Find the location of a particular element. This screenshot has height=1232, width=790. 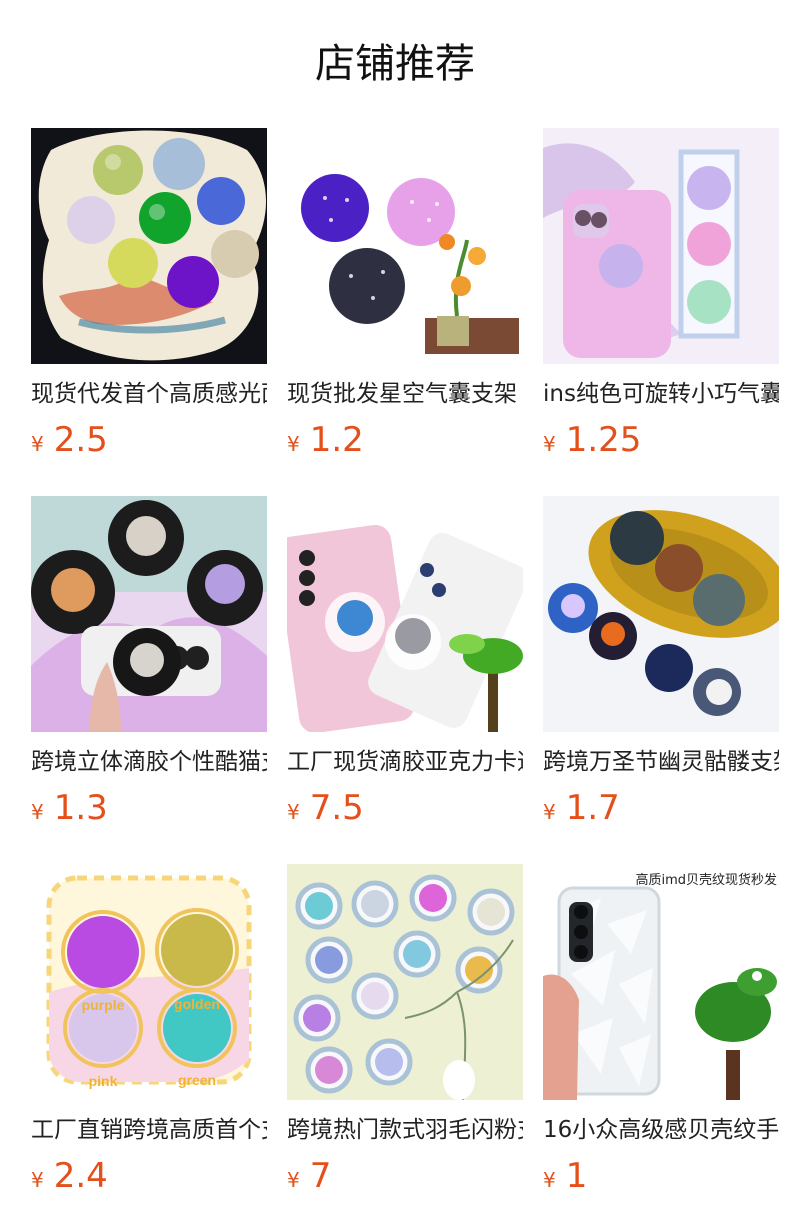

product-card: 跨境热门款式羽毛闪粉支架 ¥7 is located at coordinates (405, 1034).